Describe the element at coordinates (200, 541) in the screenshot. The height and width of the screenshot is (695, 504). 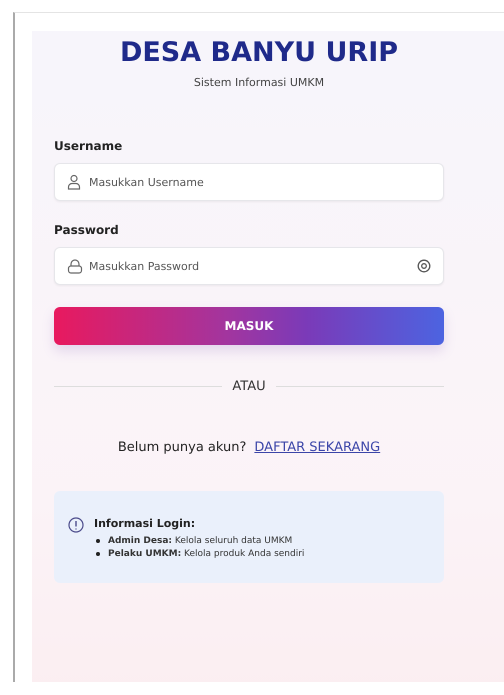
I see `info-item: Admin Desa: Kelola seluruh data UMKM` at that location.